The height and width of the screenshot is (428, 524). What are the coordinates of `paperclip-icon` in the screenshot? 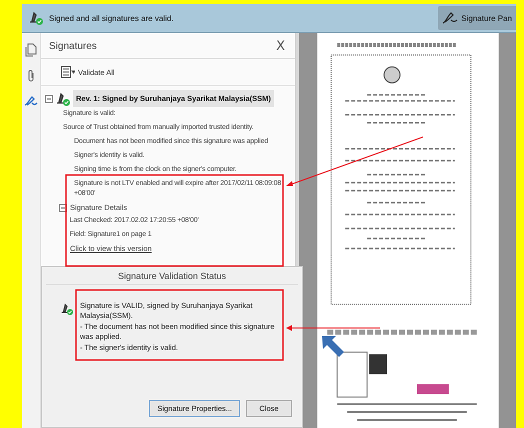 It's located at (31, 76).